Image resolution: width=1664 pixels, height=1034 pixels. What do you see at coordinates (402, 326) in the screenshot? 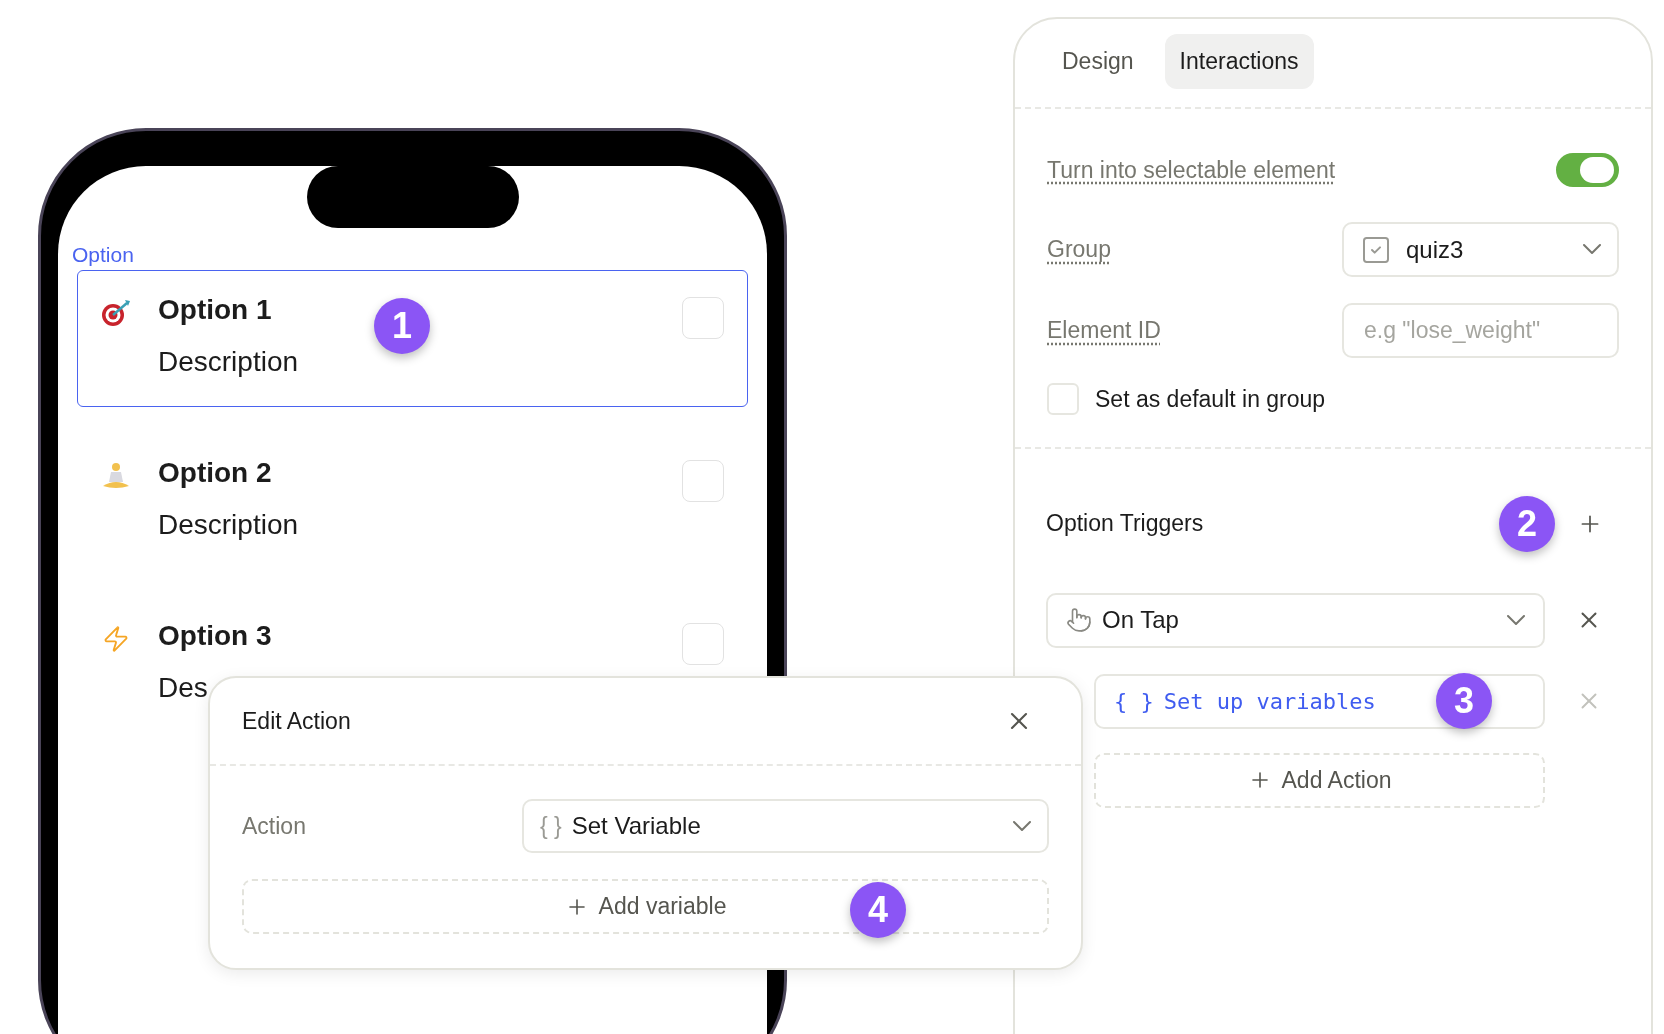
I see `step-badge: 1` at bounding box center [402, 326].